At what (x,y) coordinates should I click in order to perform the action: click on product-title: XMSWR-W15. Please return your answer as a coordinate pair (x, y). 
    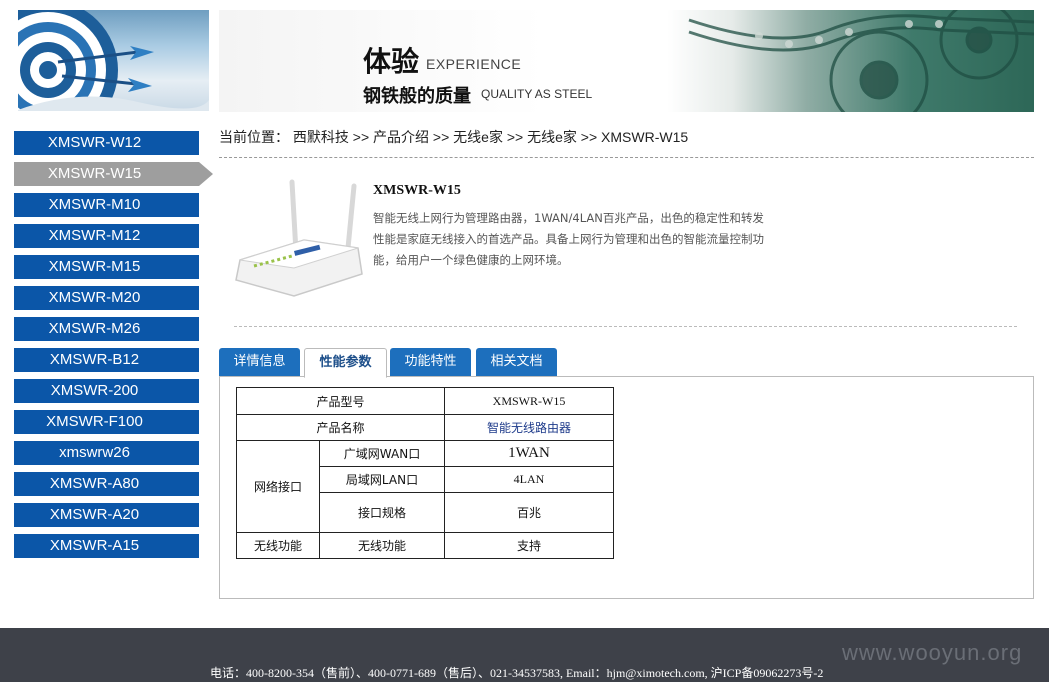
    Looking at the image, I should click on (417, 190).